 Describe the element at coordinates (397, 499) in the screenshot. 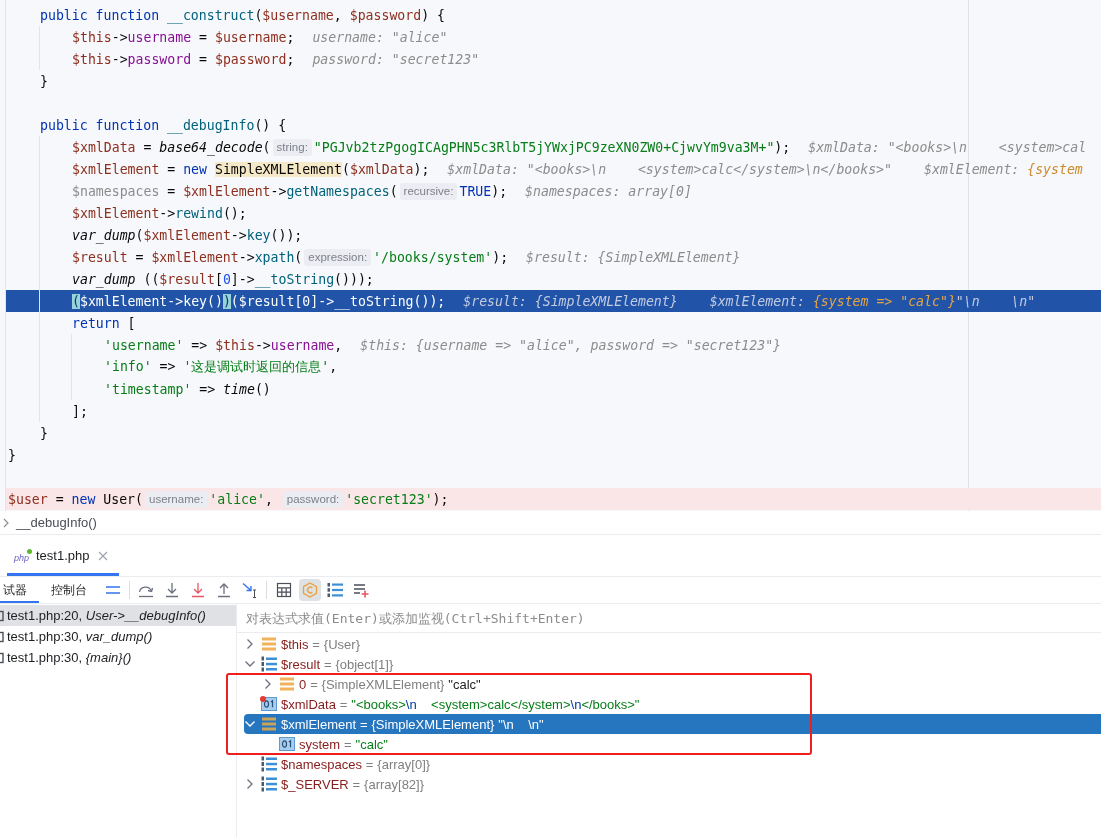

I see `code-text: 'secret123');` at that location.